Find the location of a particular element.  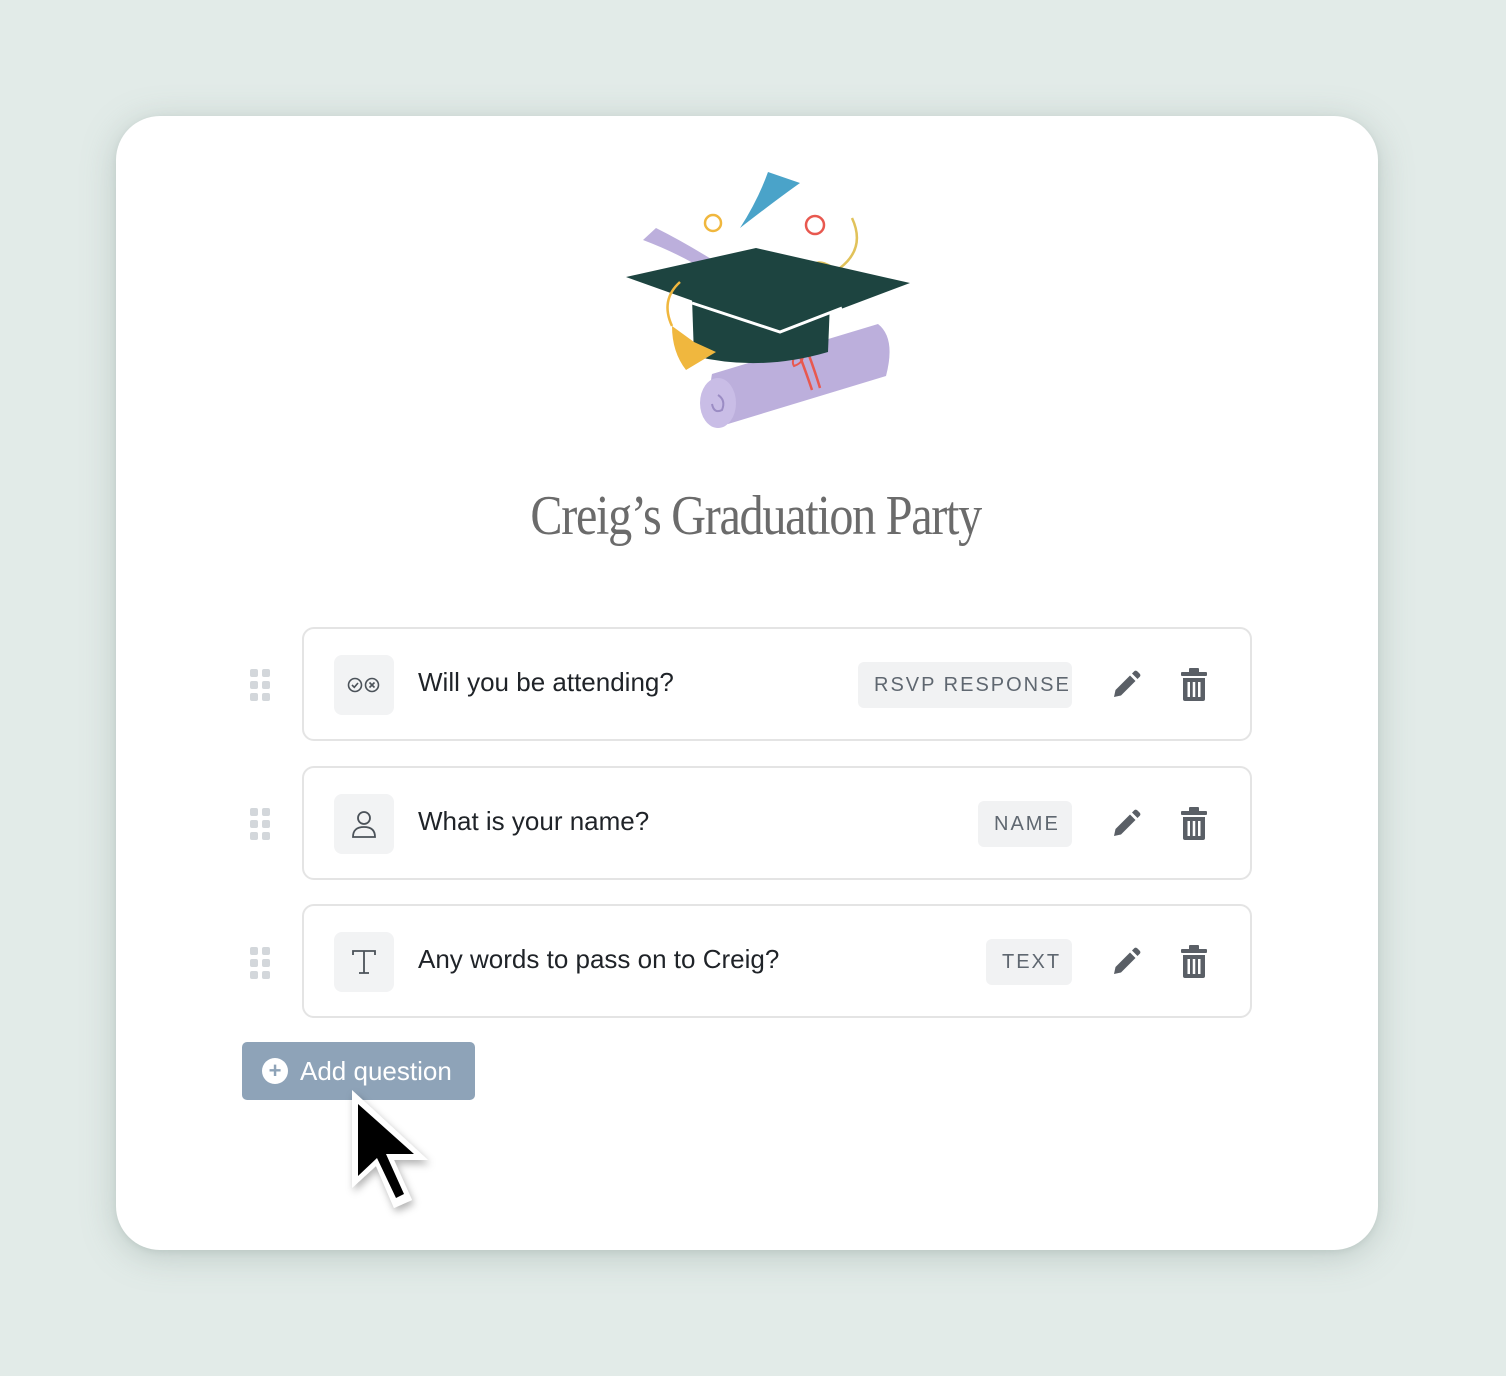

person-icon is located at coordinates (364, 824).